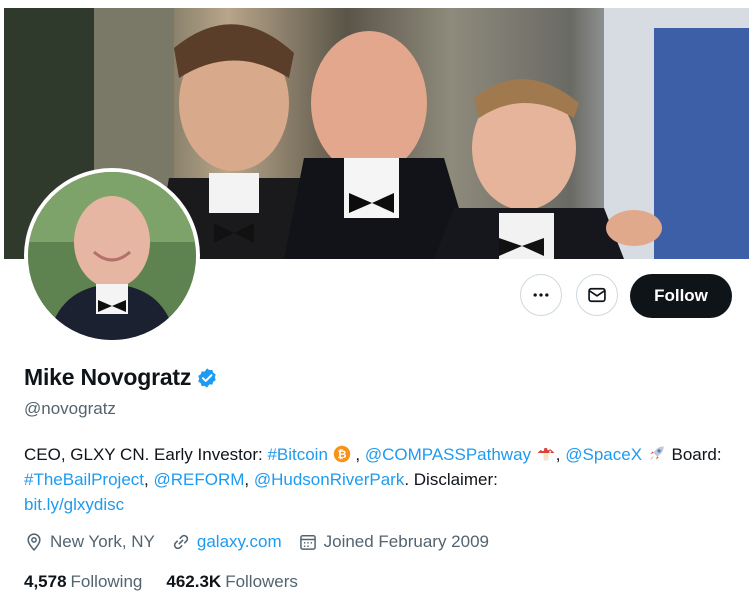 This screenshot has height=603, width=749. Describe the element at coordinates (108, 377) in the screenshot. I see `profile-name: Mike Novogratz` at that location.